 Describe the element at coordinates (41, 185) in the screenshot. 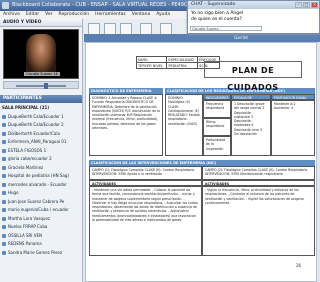

I see `list-item: mercedes alvarado - Ecuador` at that location.